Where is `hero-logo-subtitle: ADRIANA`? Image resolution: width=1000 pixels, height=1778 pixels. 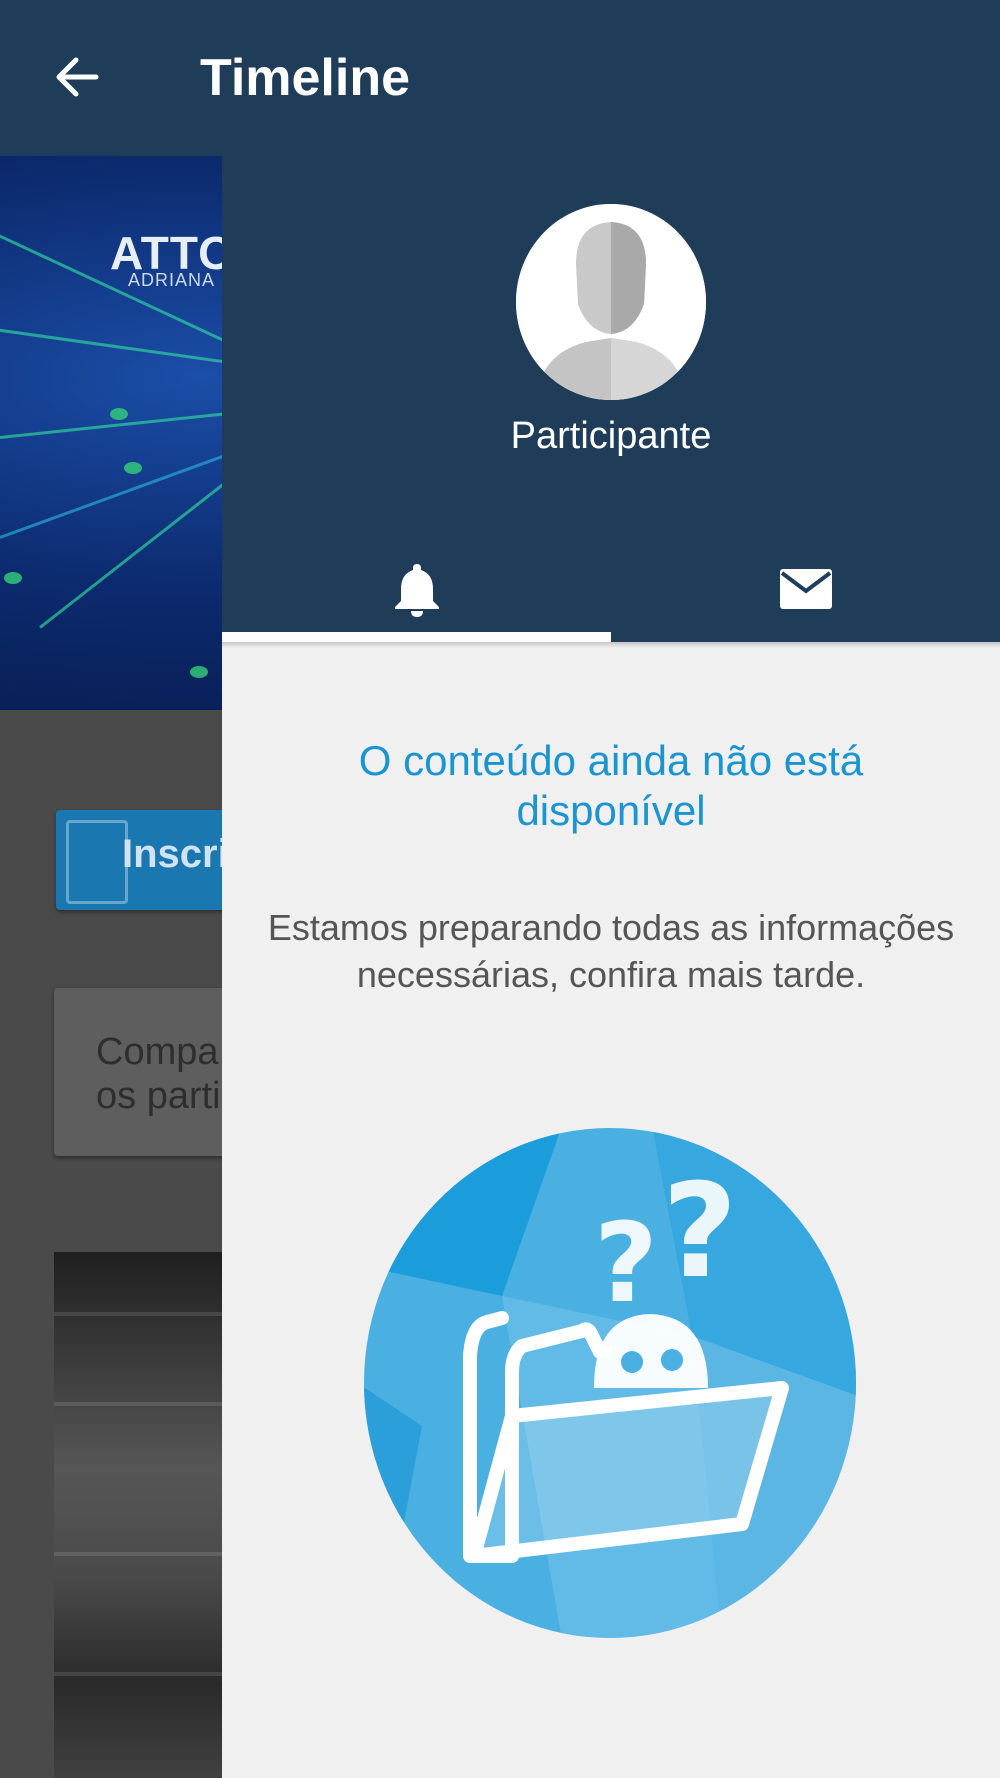 hero-logo-subtitle: ADRIANA is located at coordinates (172, 280).